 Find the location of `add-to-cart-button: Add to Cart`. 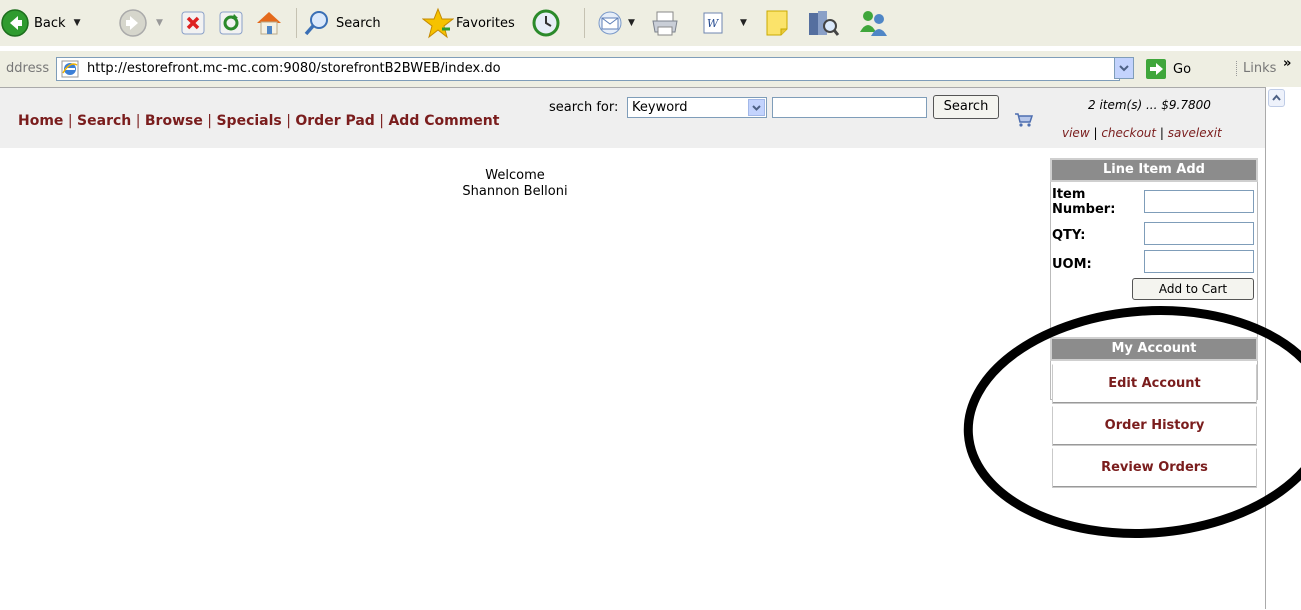

add-to-cart-button: Add to Cart is located at coordinates (1193, 289).